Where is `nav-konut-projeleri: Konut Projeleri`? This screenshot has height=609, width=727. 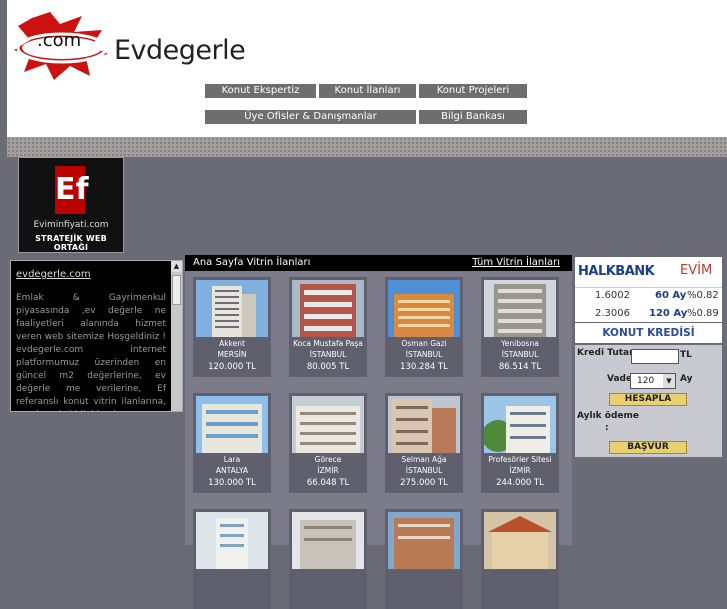 nav-konut-projeleri: Konut Projeleri is located at coordinates (473, 91).